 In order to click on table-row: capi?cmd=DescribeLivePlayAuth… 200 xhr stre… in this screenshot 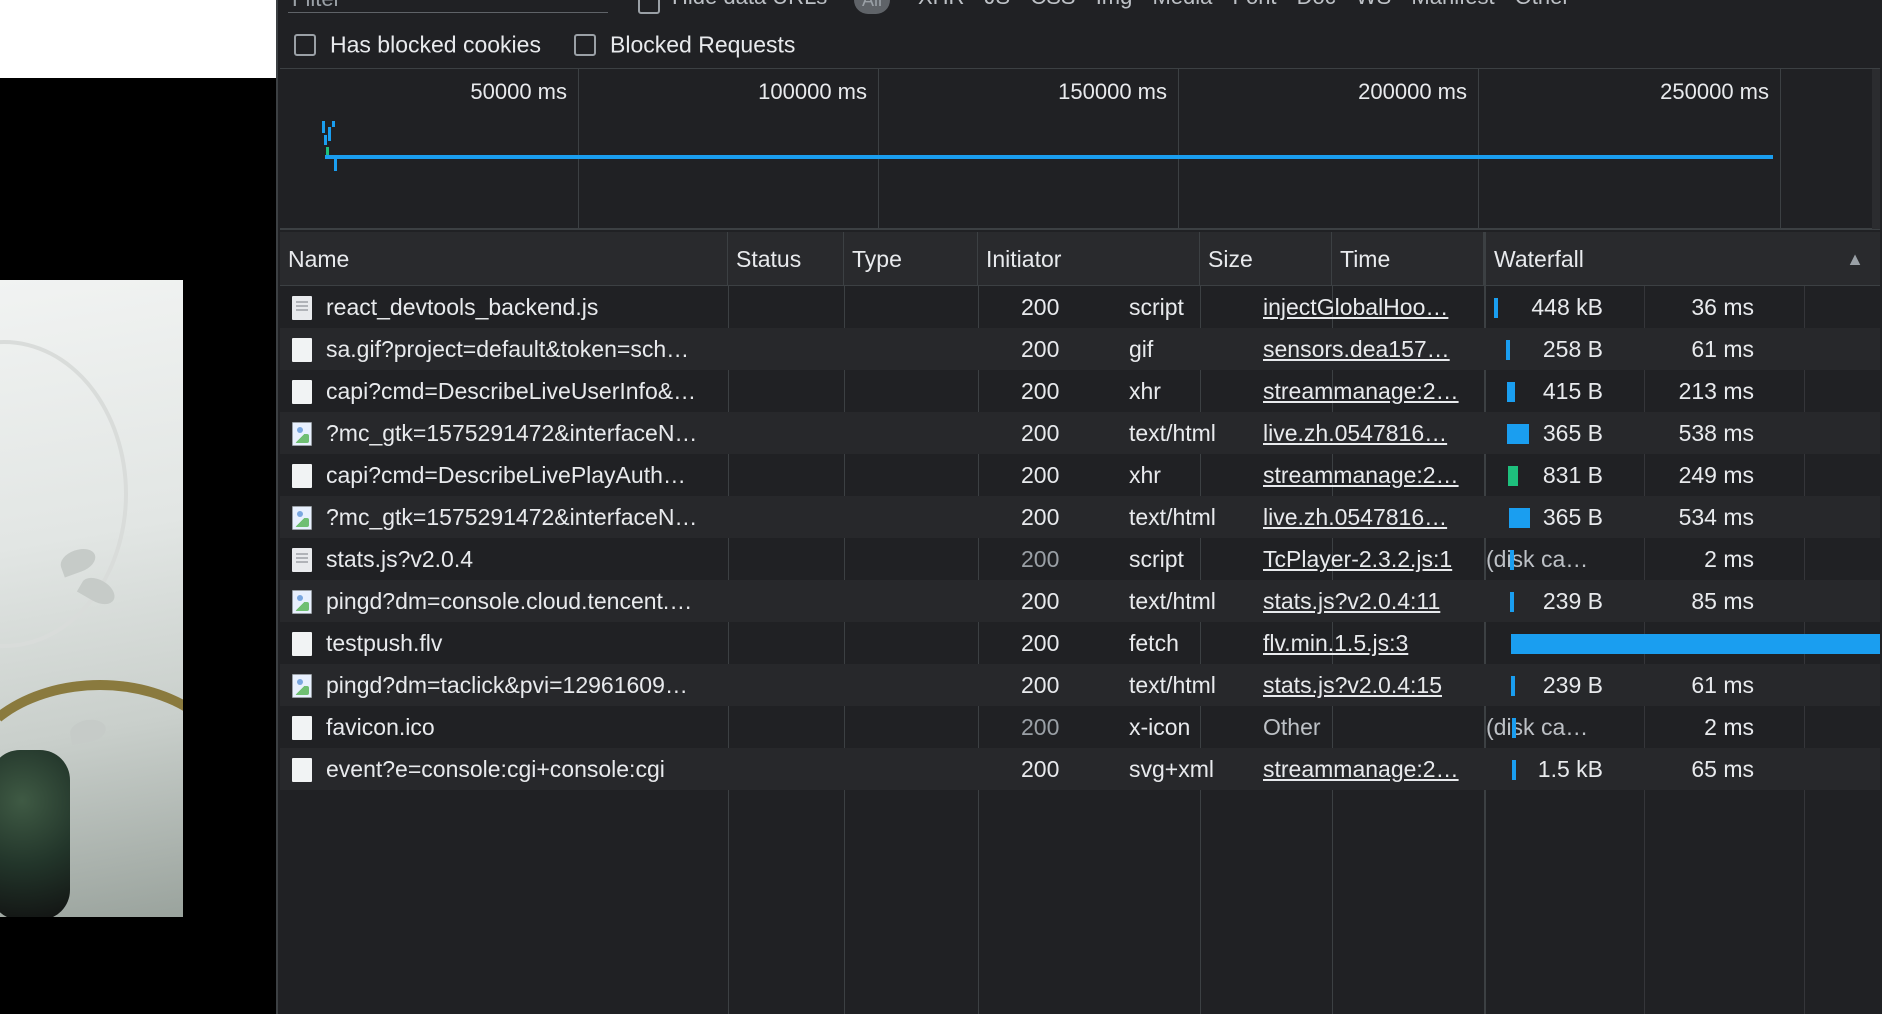, I will do `click(1080, 475)`.